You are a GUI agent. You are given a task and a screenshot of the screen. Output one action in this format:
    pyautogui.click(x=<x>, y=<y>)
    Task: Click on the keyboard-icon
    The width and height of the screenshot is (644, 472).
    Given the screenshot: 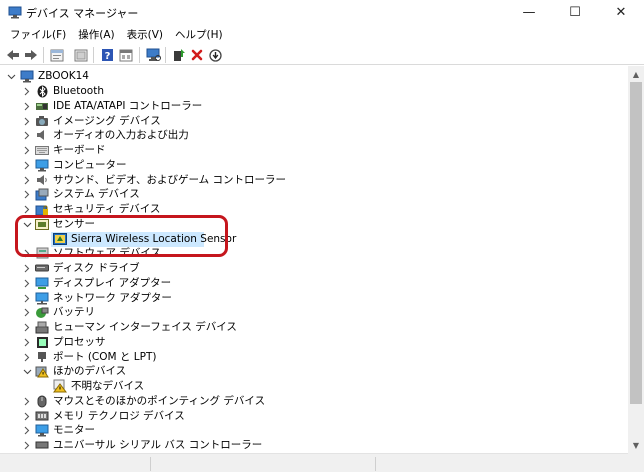 What is the action you would take?
    pyautogui.click(x=42, y=150)
    